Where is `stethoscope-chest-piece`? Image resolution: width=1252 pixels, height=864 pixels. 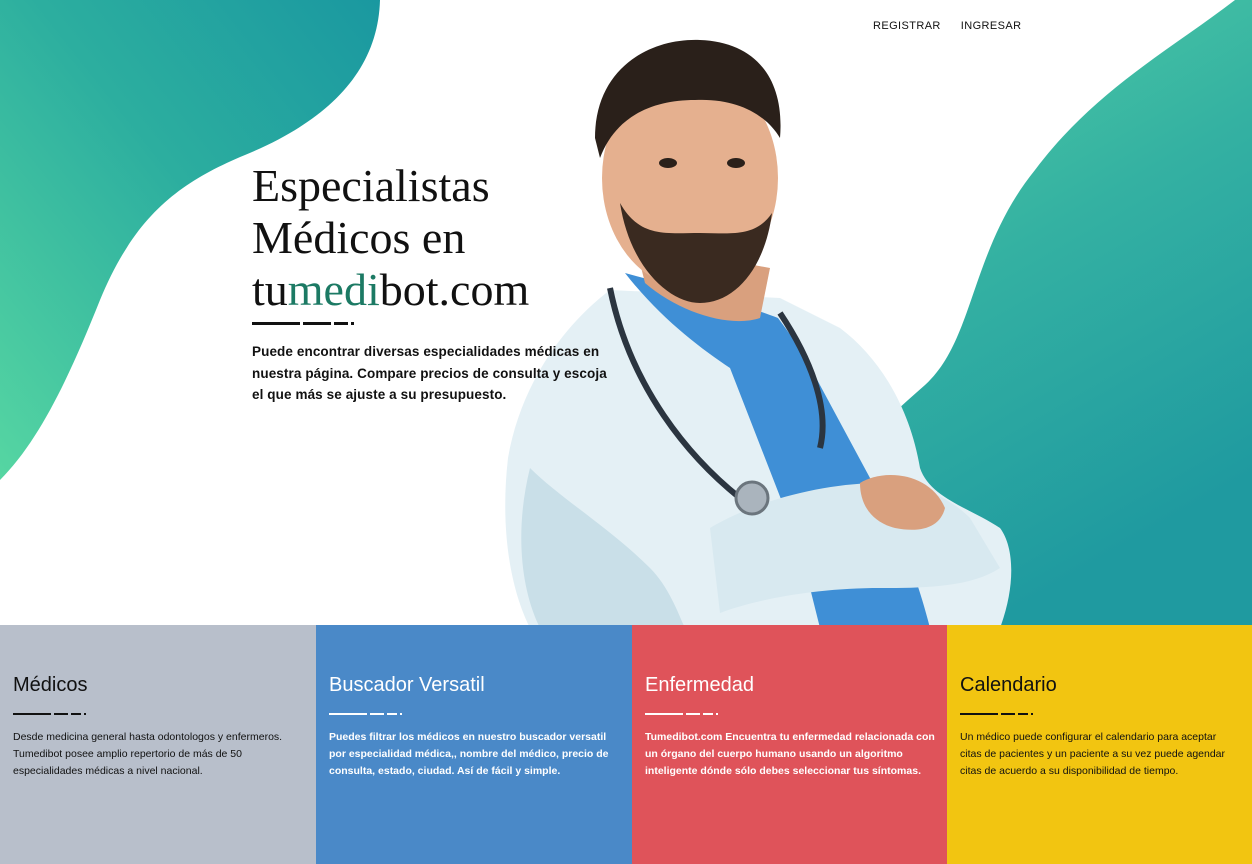
stethoscope-chest-piece is located at coordinates (752, 498).